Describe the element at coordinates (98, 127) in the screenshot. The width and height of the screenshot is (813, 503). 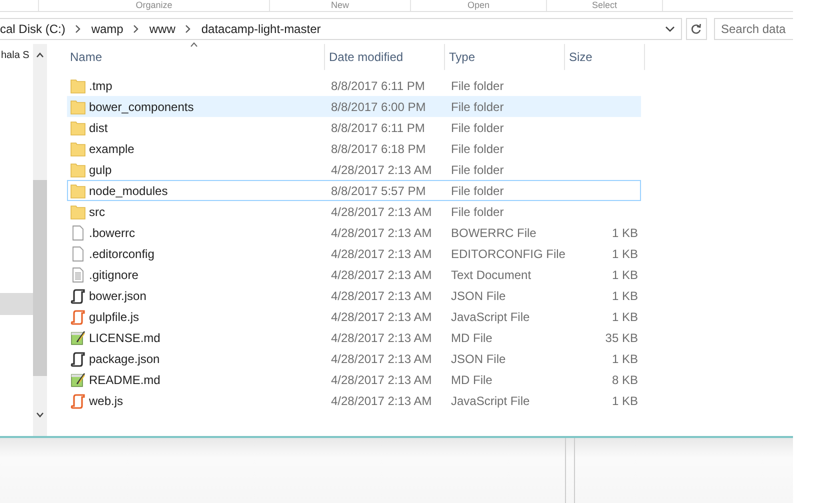
I see `file-name: dist` at that location.